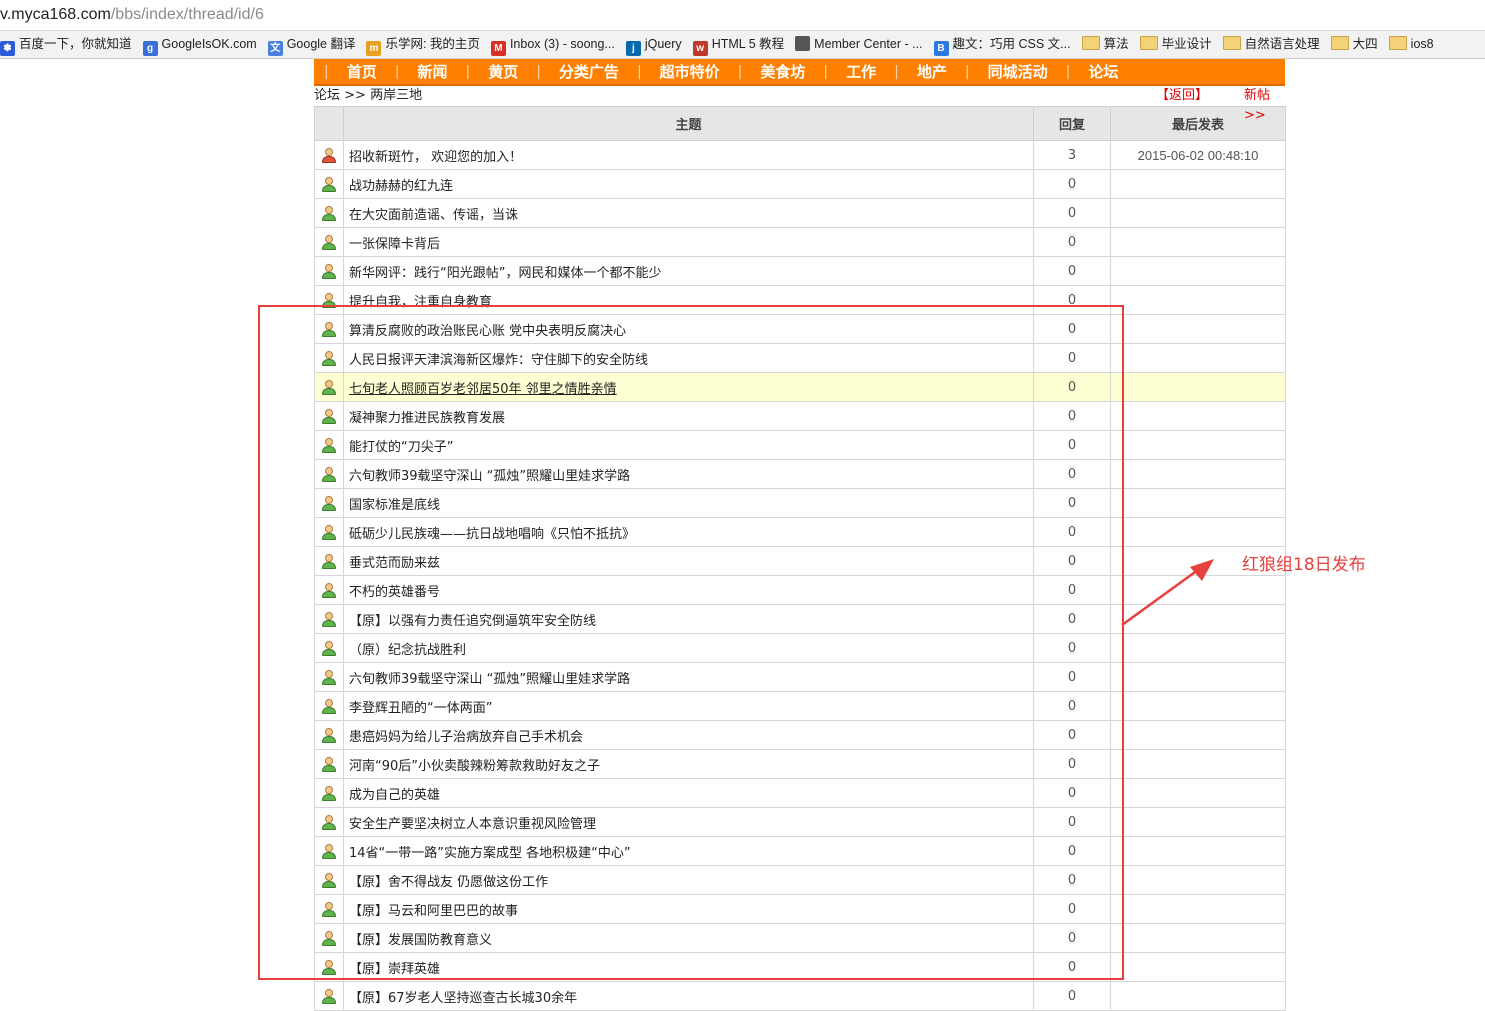 The height and width of the screenshot is (1011, 1485). I want to click on thread-title-link: 【原】以强有力责任追究倒逼筑牢安全防线, so click(472, 621).